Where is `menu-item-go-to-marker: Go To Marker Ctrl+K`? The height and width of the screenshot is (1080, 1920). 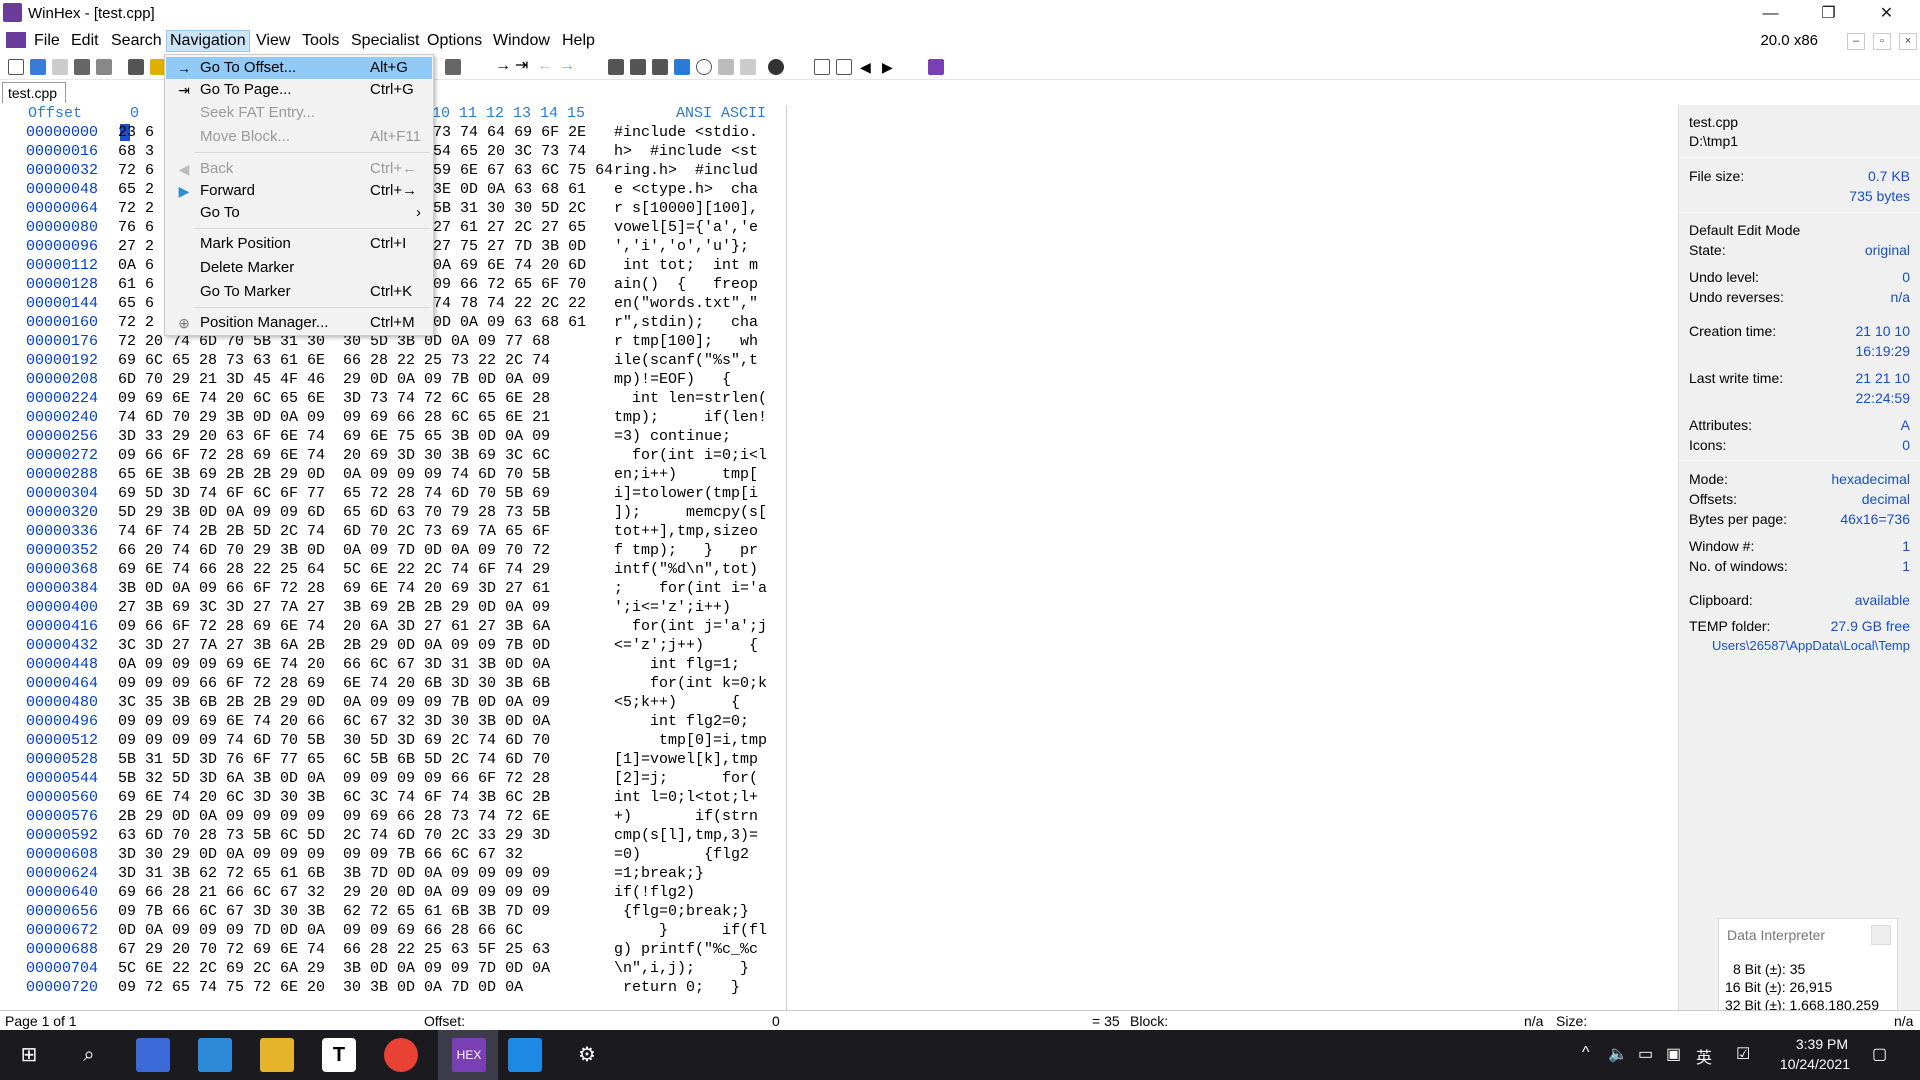
menu-item-go-to-marker: Go To Marker Ctrl+K is located at coordinates (299, 292).